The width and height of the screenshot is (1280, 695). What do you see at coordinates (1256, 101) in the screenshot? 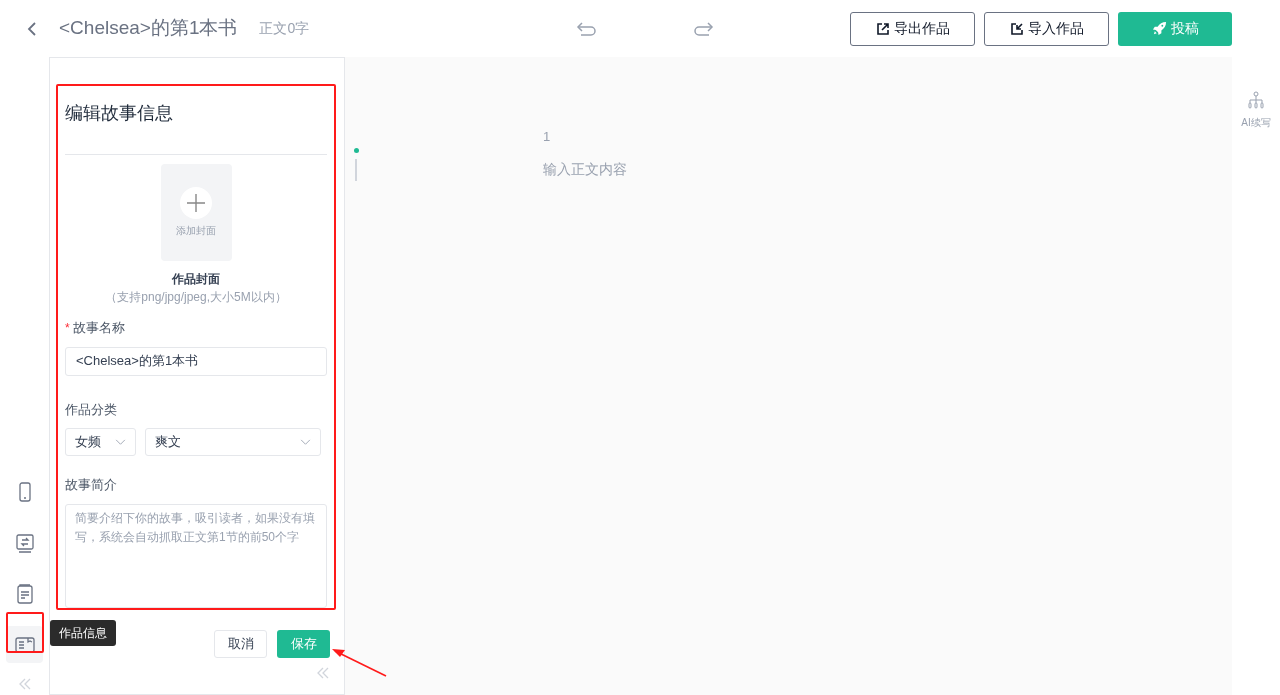
I see `hierarchy-icon` at bounding box center [1256, 101].